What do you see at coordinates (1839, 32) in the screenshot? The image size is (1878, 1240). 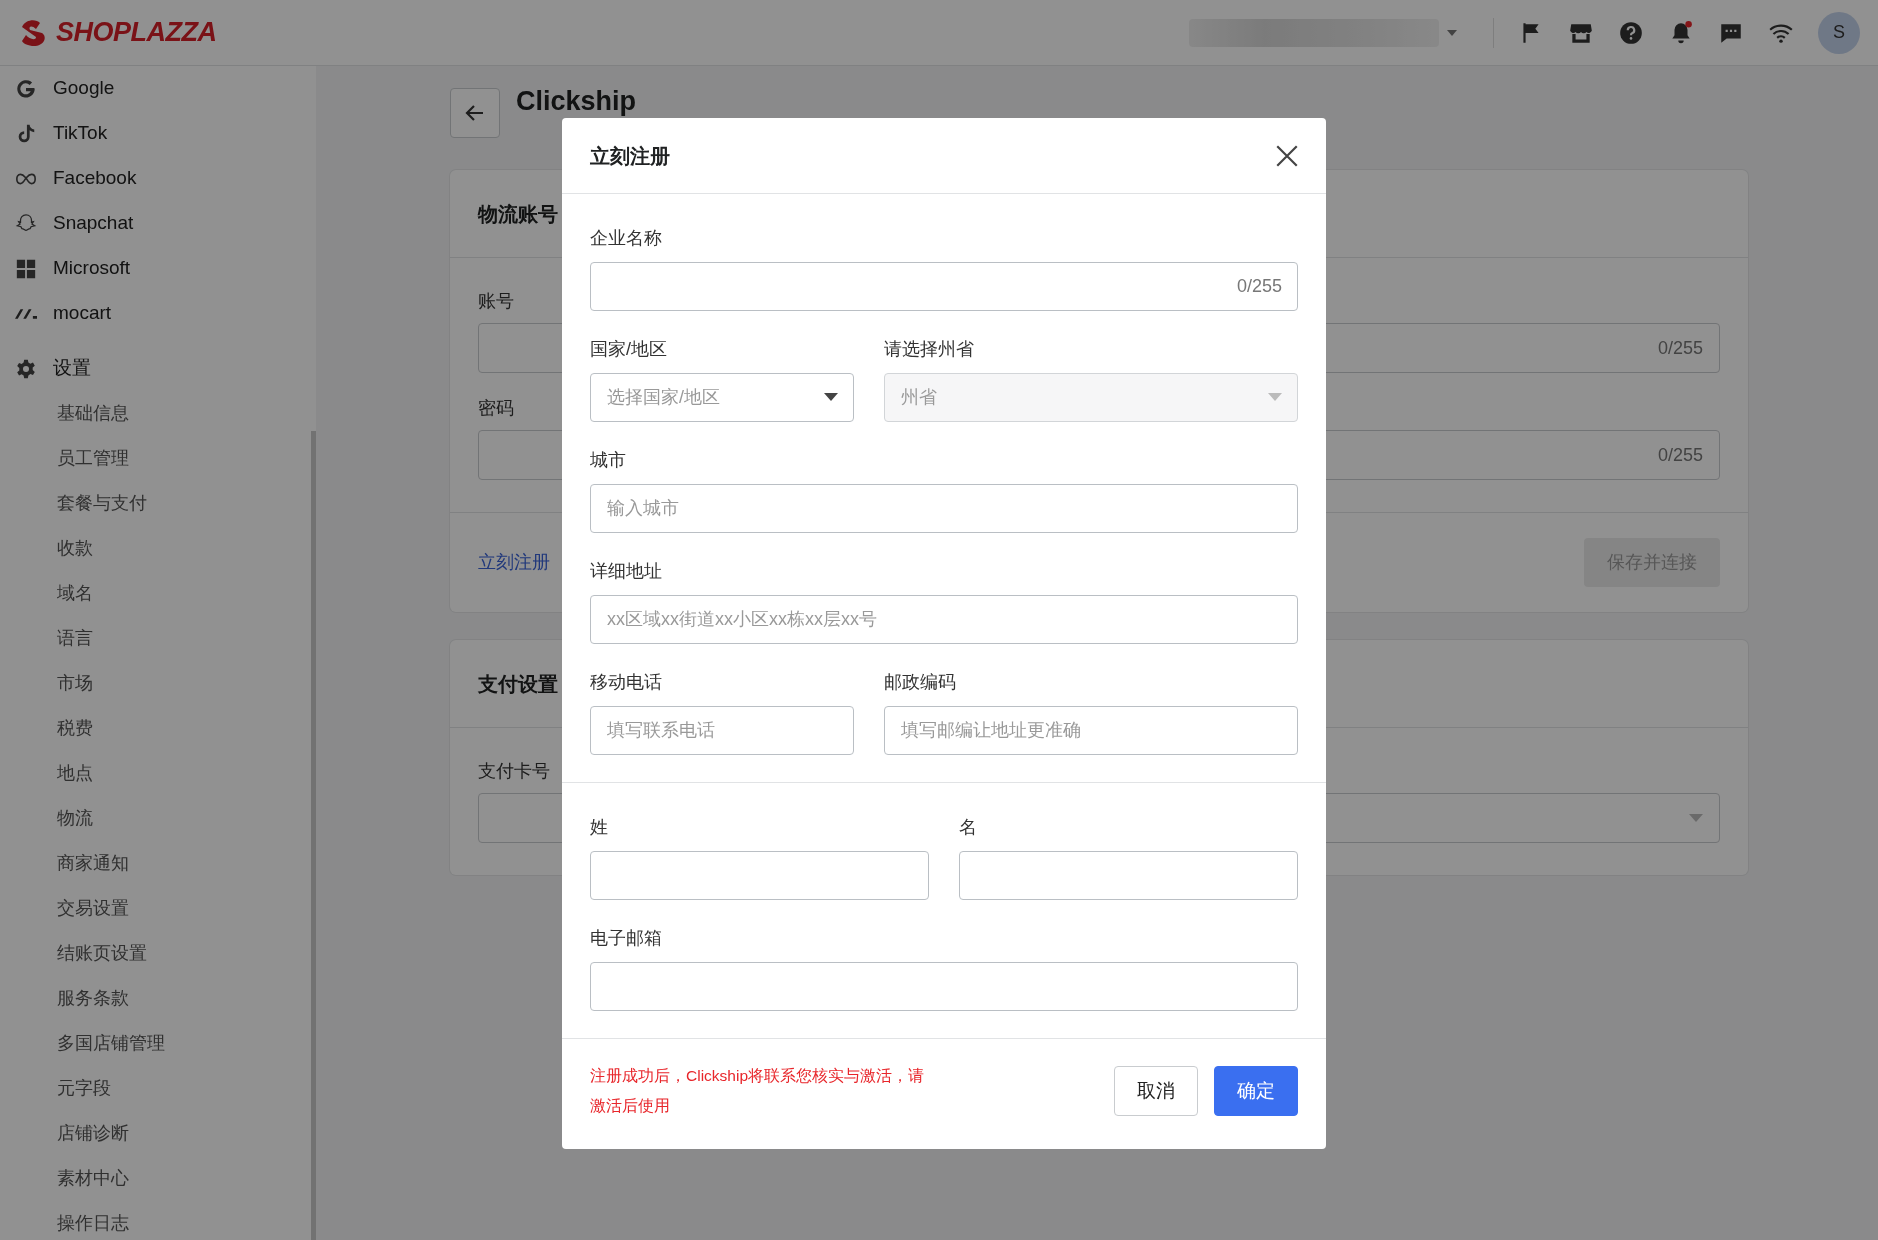 I see `avatar: S` at bounding box center [1839, 32].